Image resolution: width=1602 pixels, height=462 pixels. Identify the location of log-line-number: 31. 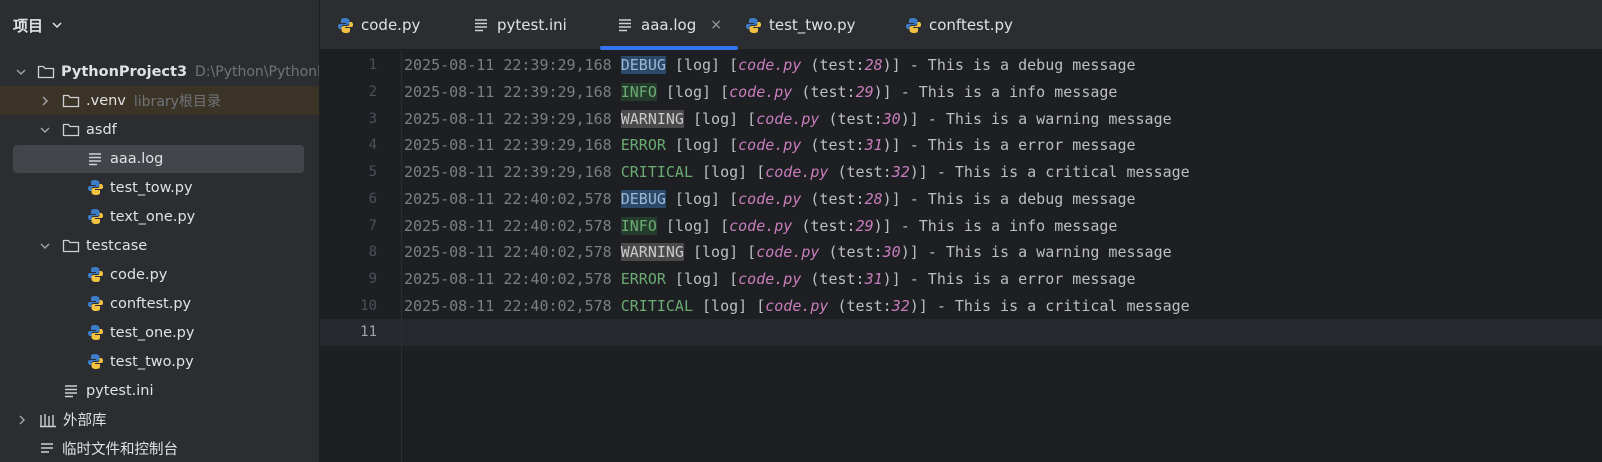
(873, 145).